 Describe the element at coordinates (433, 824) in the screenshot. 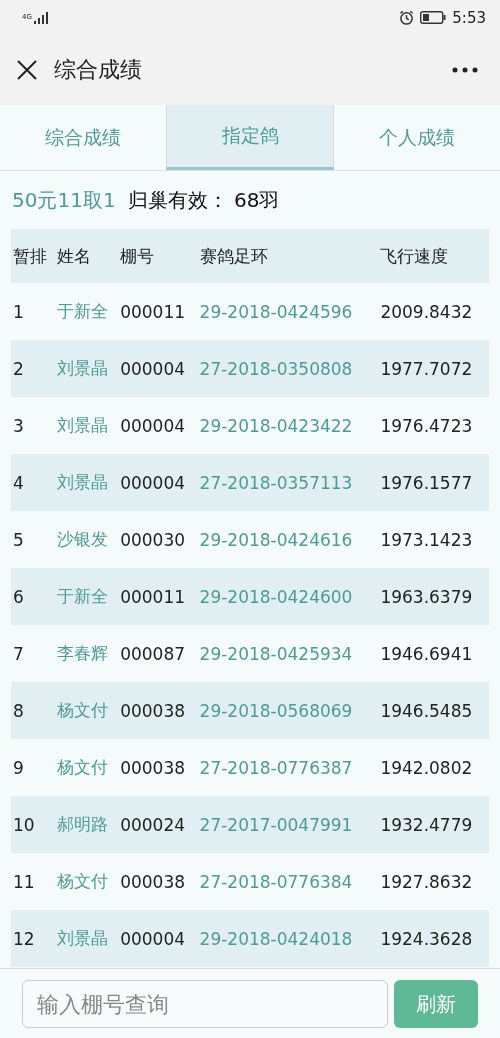

I see `table-cell: 1932.4779` at that location.